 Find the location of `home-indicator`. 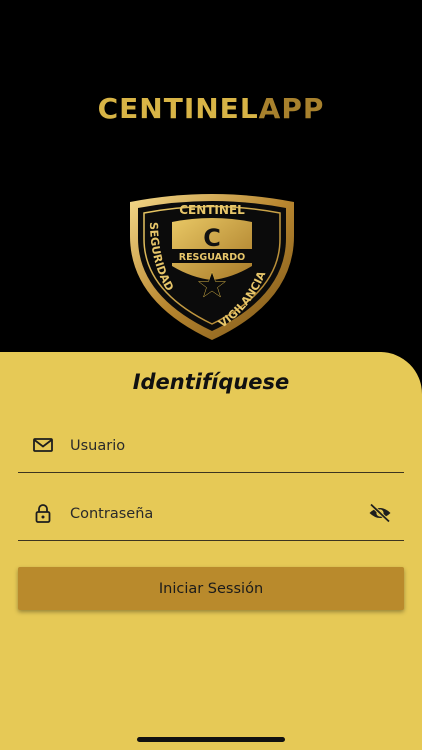

home-indicator is located at coordinates (211, 739).